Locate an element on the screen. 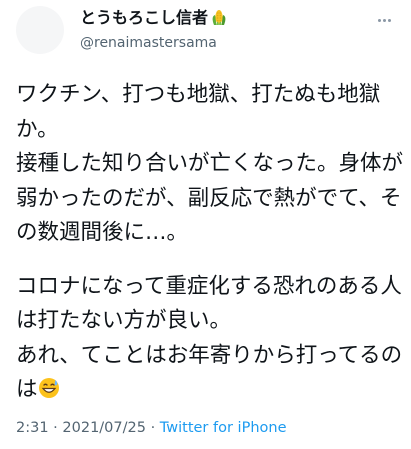 The width and height of the screenshot is (411, 449). tweet-source-link: Twitter for iPhone is located at coordinates (223, 428).